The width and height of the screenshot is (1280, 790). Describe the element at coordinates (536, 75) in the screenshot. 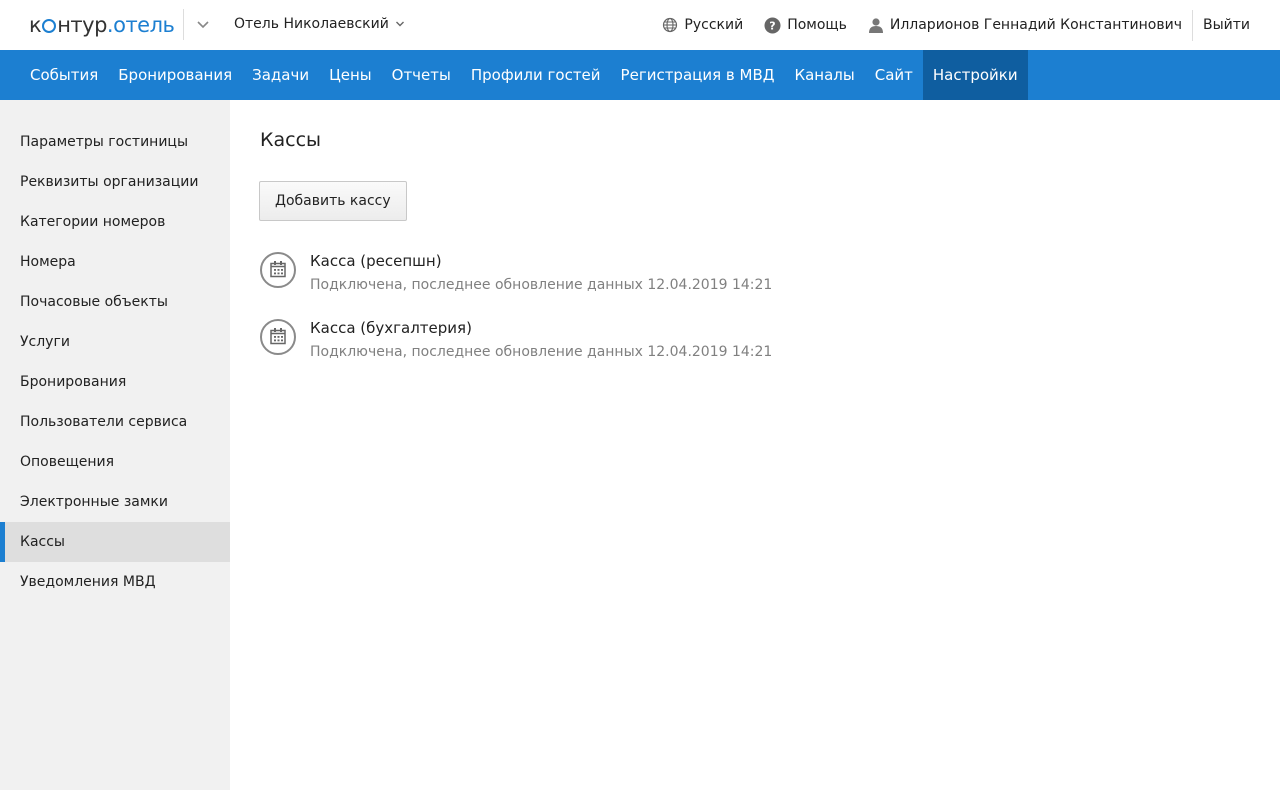

I see `nav-guest-profiles: Профили гостей` at that location.